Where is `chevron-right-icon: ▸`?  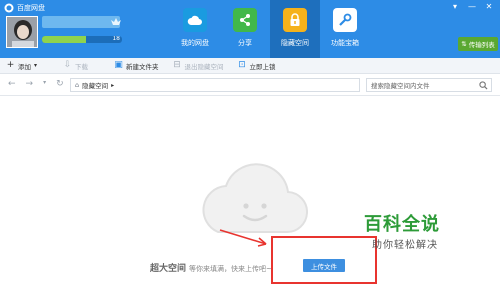
chevron-right-icon: ▸ is located at coordinates (113, 85).